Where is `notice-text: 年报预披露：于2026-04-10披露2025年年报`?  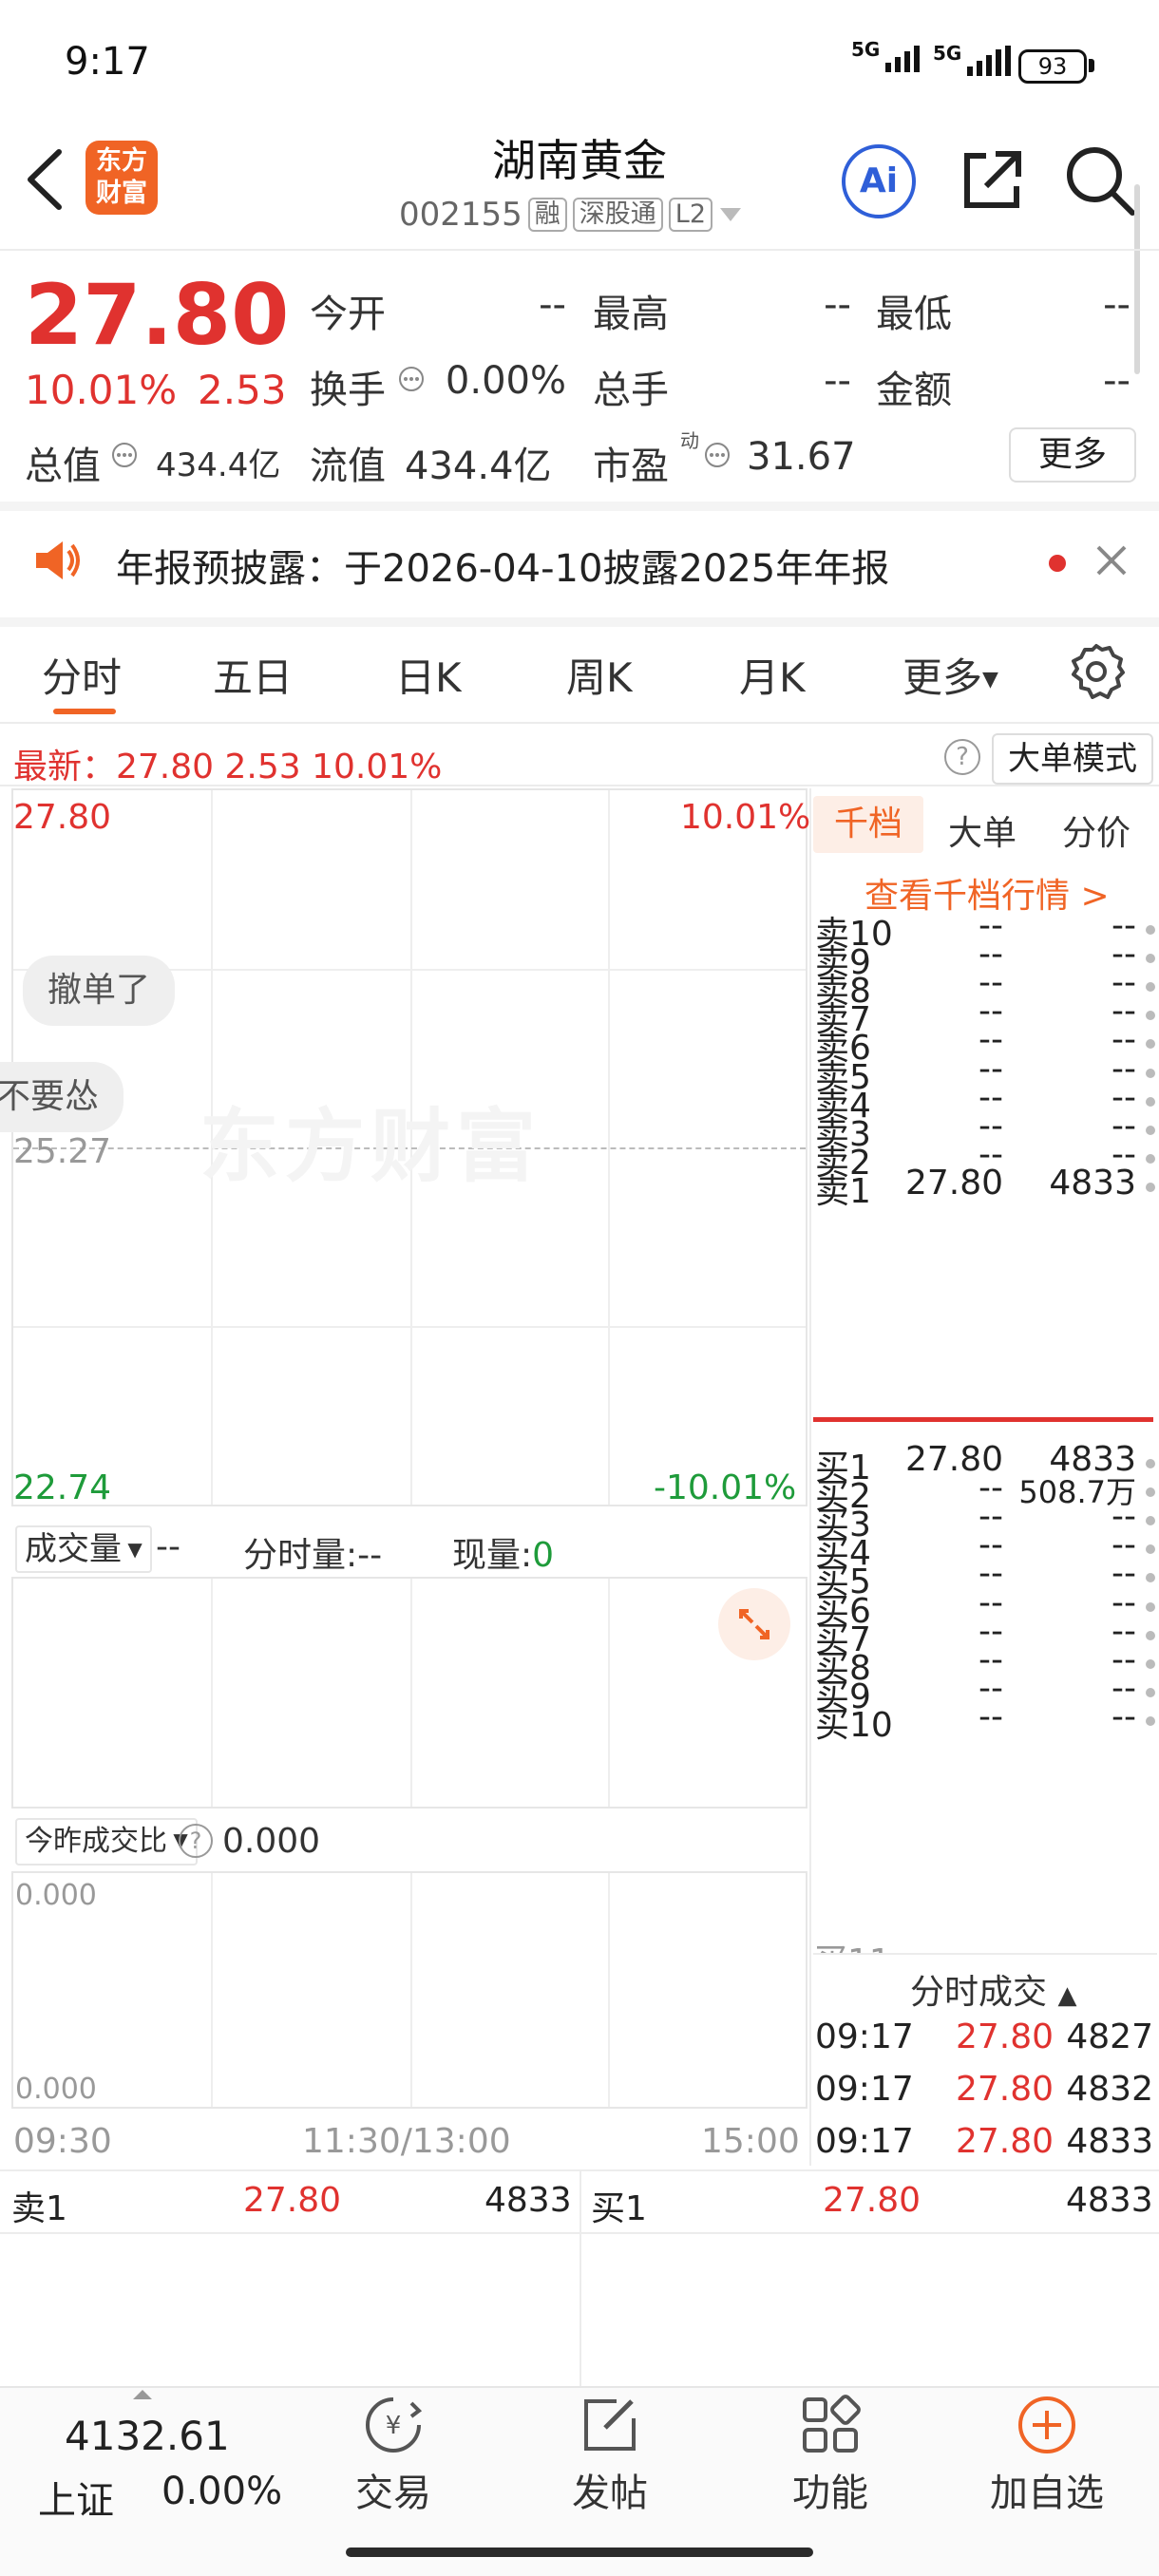
notice-text: 年报预披露：于2026-04-10披露2025年年报 is located at coordinates (502, 565).